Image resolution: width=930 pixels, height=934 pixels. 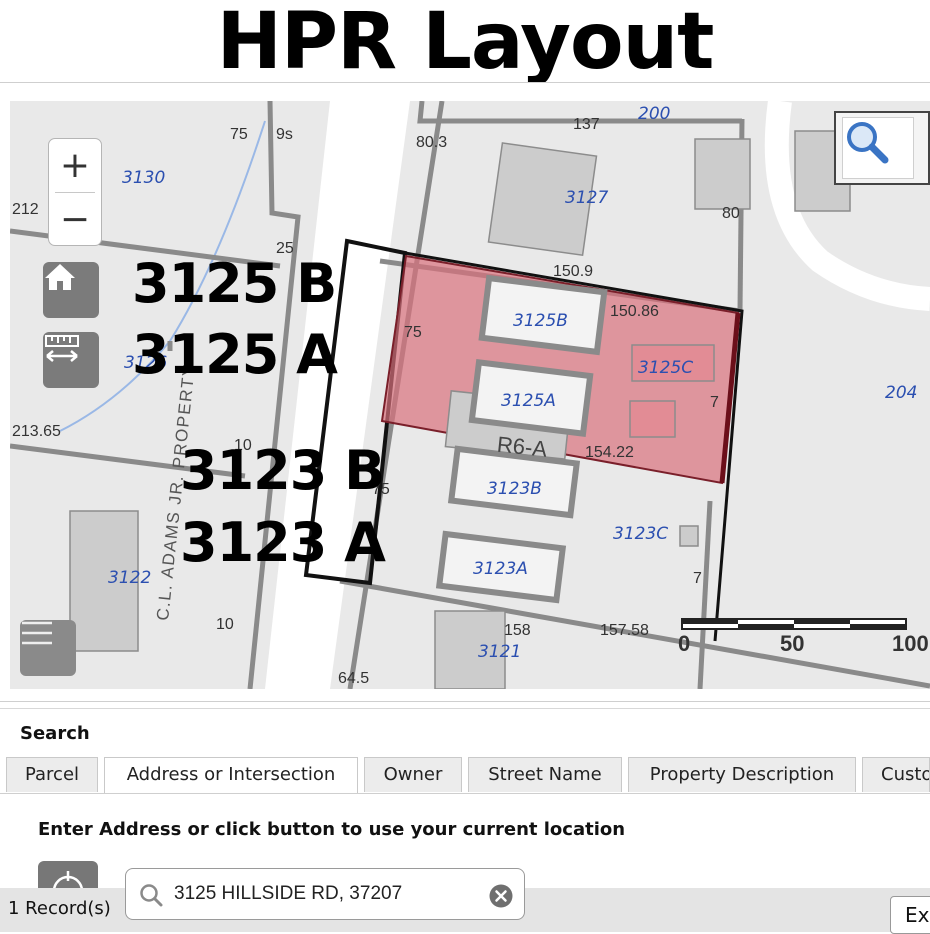 What do you see at coordinates (910, 643) in the screenshot?
I see `scale-label: 100` at bounding box center [910, 643].